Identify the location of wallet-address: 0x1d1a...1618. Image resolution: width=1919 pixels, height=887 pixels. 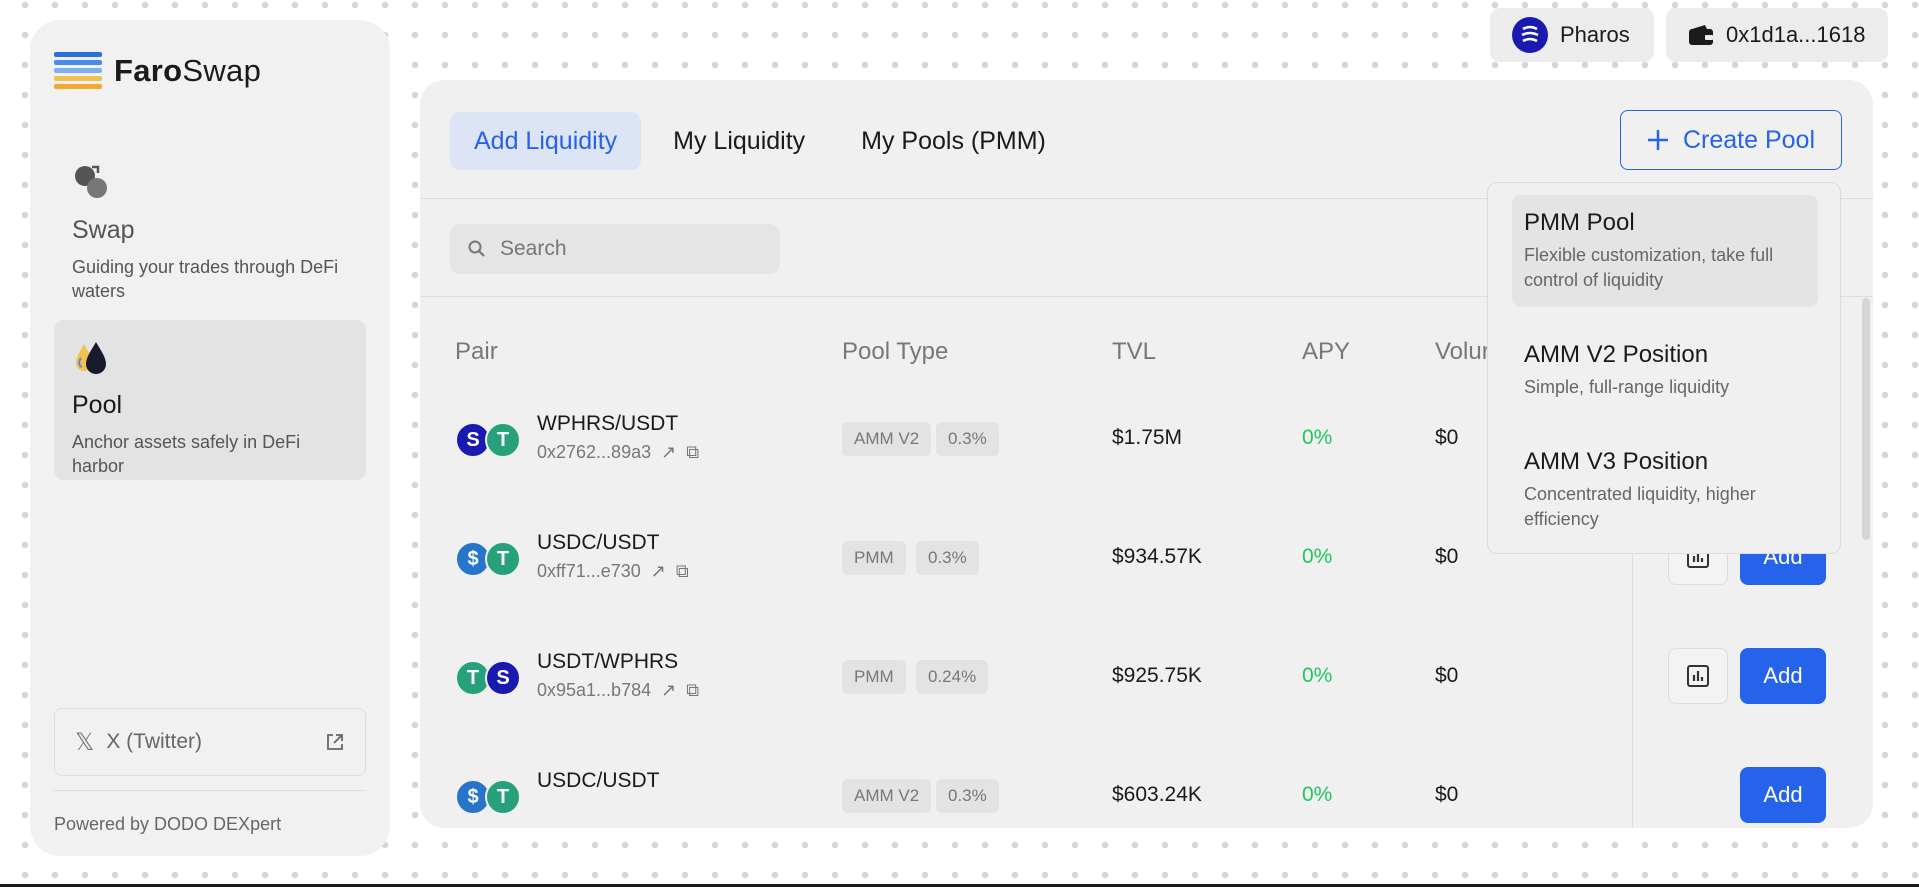
(1796, 34).